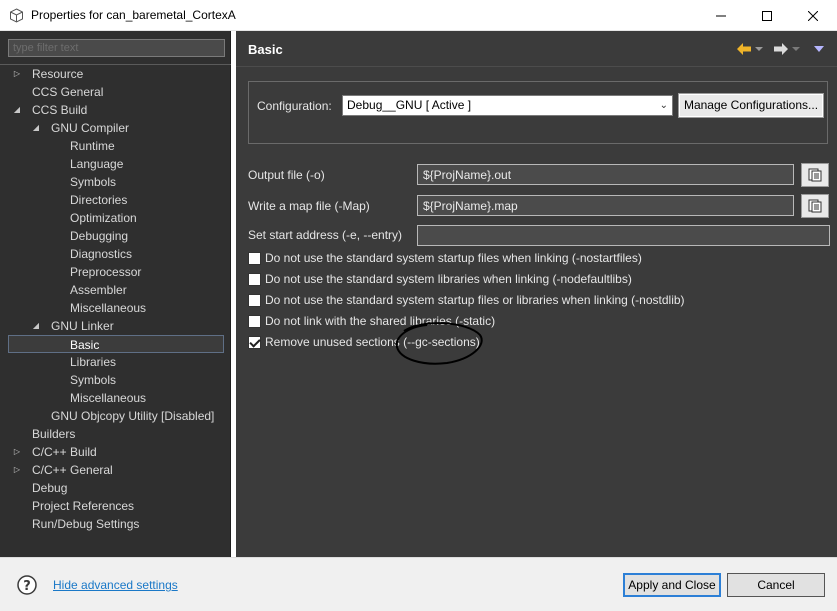 The height and width of the screenshot is (611, 837). What do you see at coordinates (115, 110) in the screenshot?
I see `tree-item-ccs-build: ◢ CCS Build` at bounding box center [115, 110].